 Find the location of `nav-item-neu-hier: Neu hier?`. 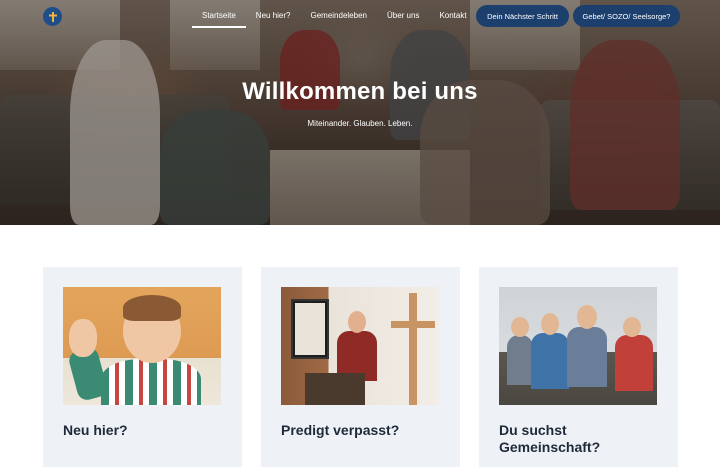

nav-item-neu-hier: Neu hier? is located at coordinates (273, 19).